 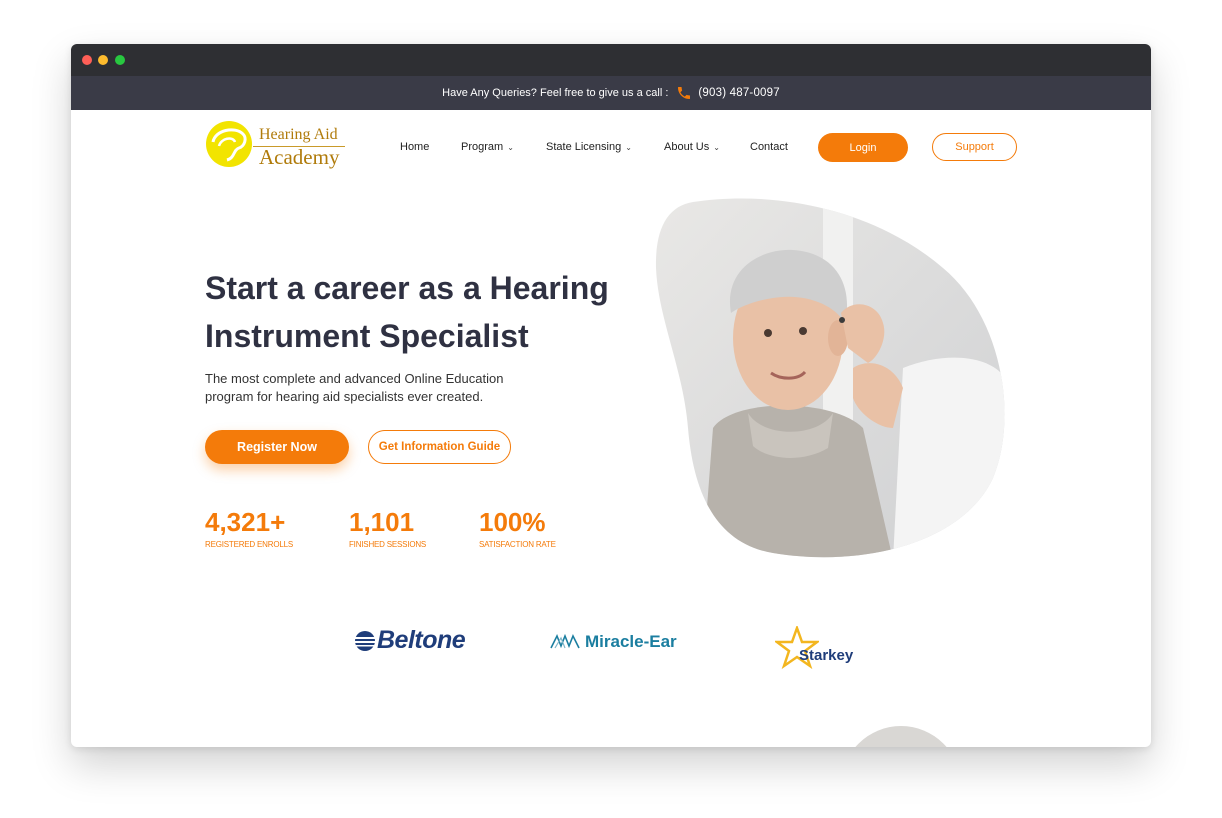 I want to click on miracle-ear-wordmark: Miracle-Ear, so click(x=631, y=641).